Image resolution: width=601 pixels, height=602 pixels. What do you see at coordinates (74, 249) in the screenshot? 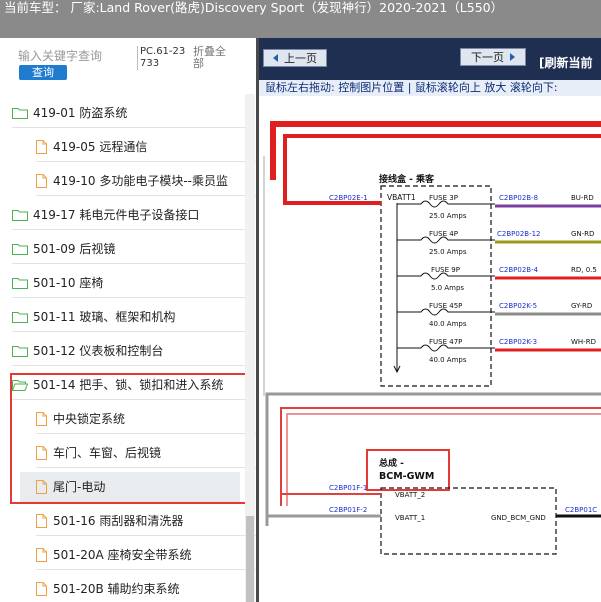
I see `tree-item-label: 501-09 后视镜` at bounding box center [74, 249].